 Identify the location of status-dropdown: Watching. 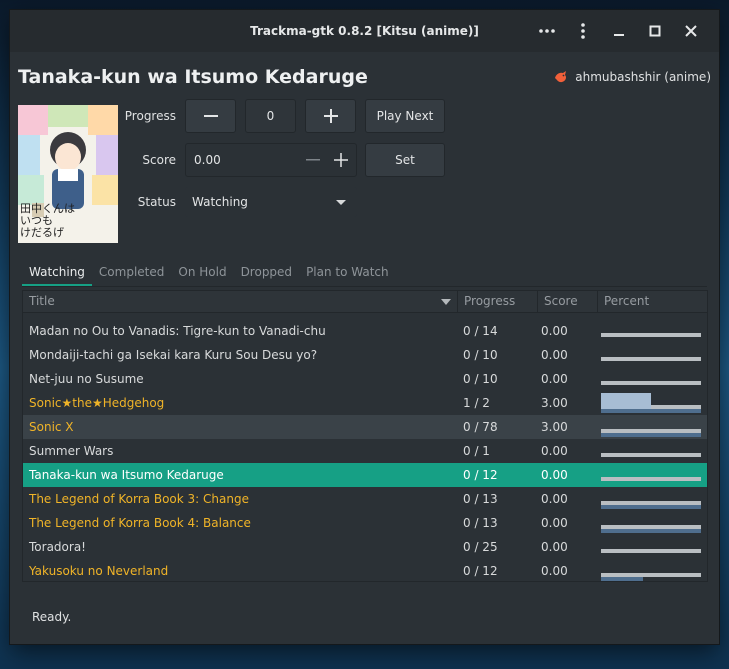
(271, 202).